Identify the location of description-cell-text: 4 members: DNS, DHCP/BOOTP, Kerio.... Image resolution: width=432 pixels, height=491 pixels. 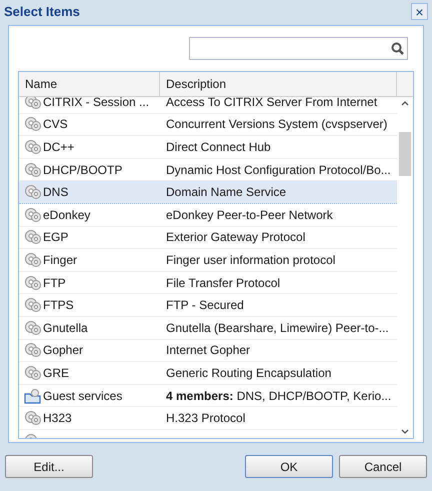
(278, 396).